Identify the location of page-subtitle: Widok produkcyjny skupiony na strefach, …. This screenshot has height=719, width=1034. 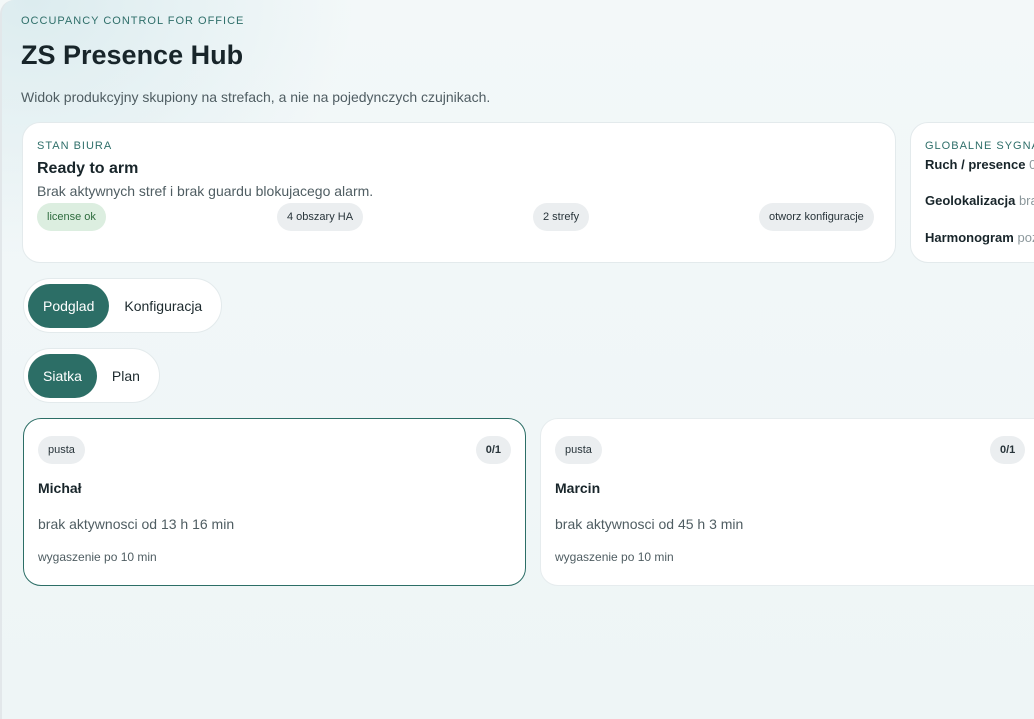
(256, 97).